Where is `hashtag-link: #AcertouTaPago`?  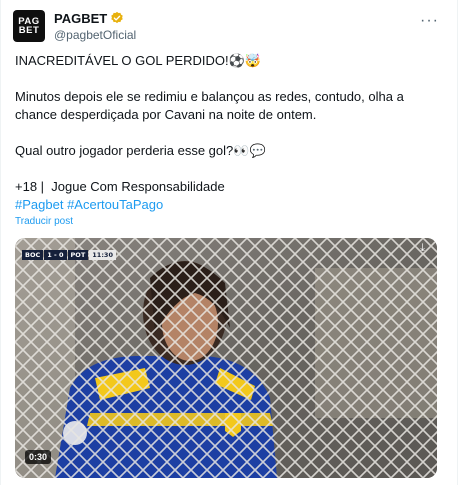 hashtag-link: #AcertouTaPago is located at coordinates (115, 204).